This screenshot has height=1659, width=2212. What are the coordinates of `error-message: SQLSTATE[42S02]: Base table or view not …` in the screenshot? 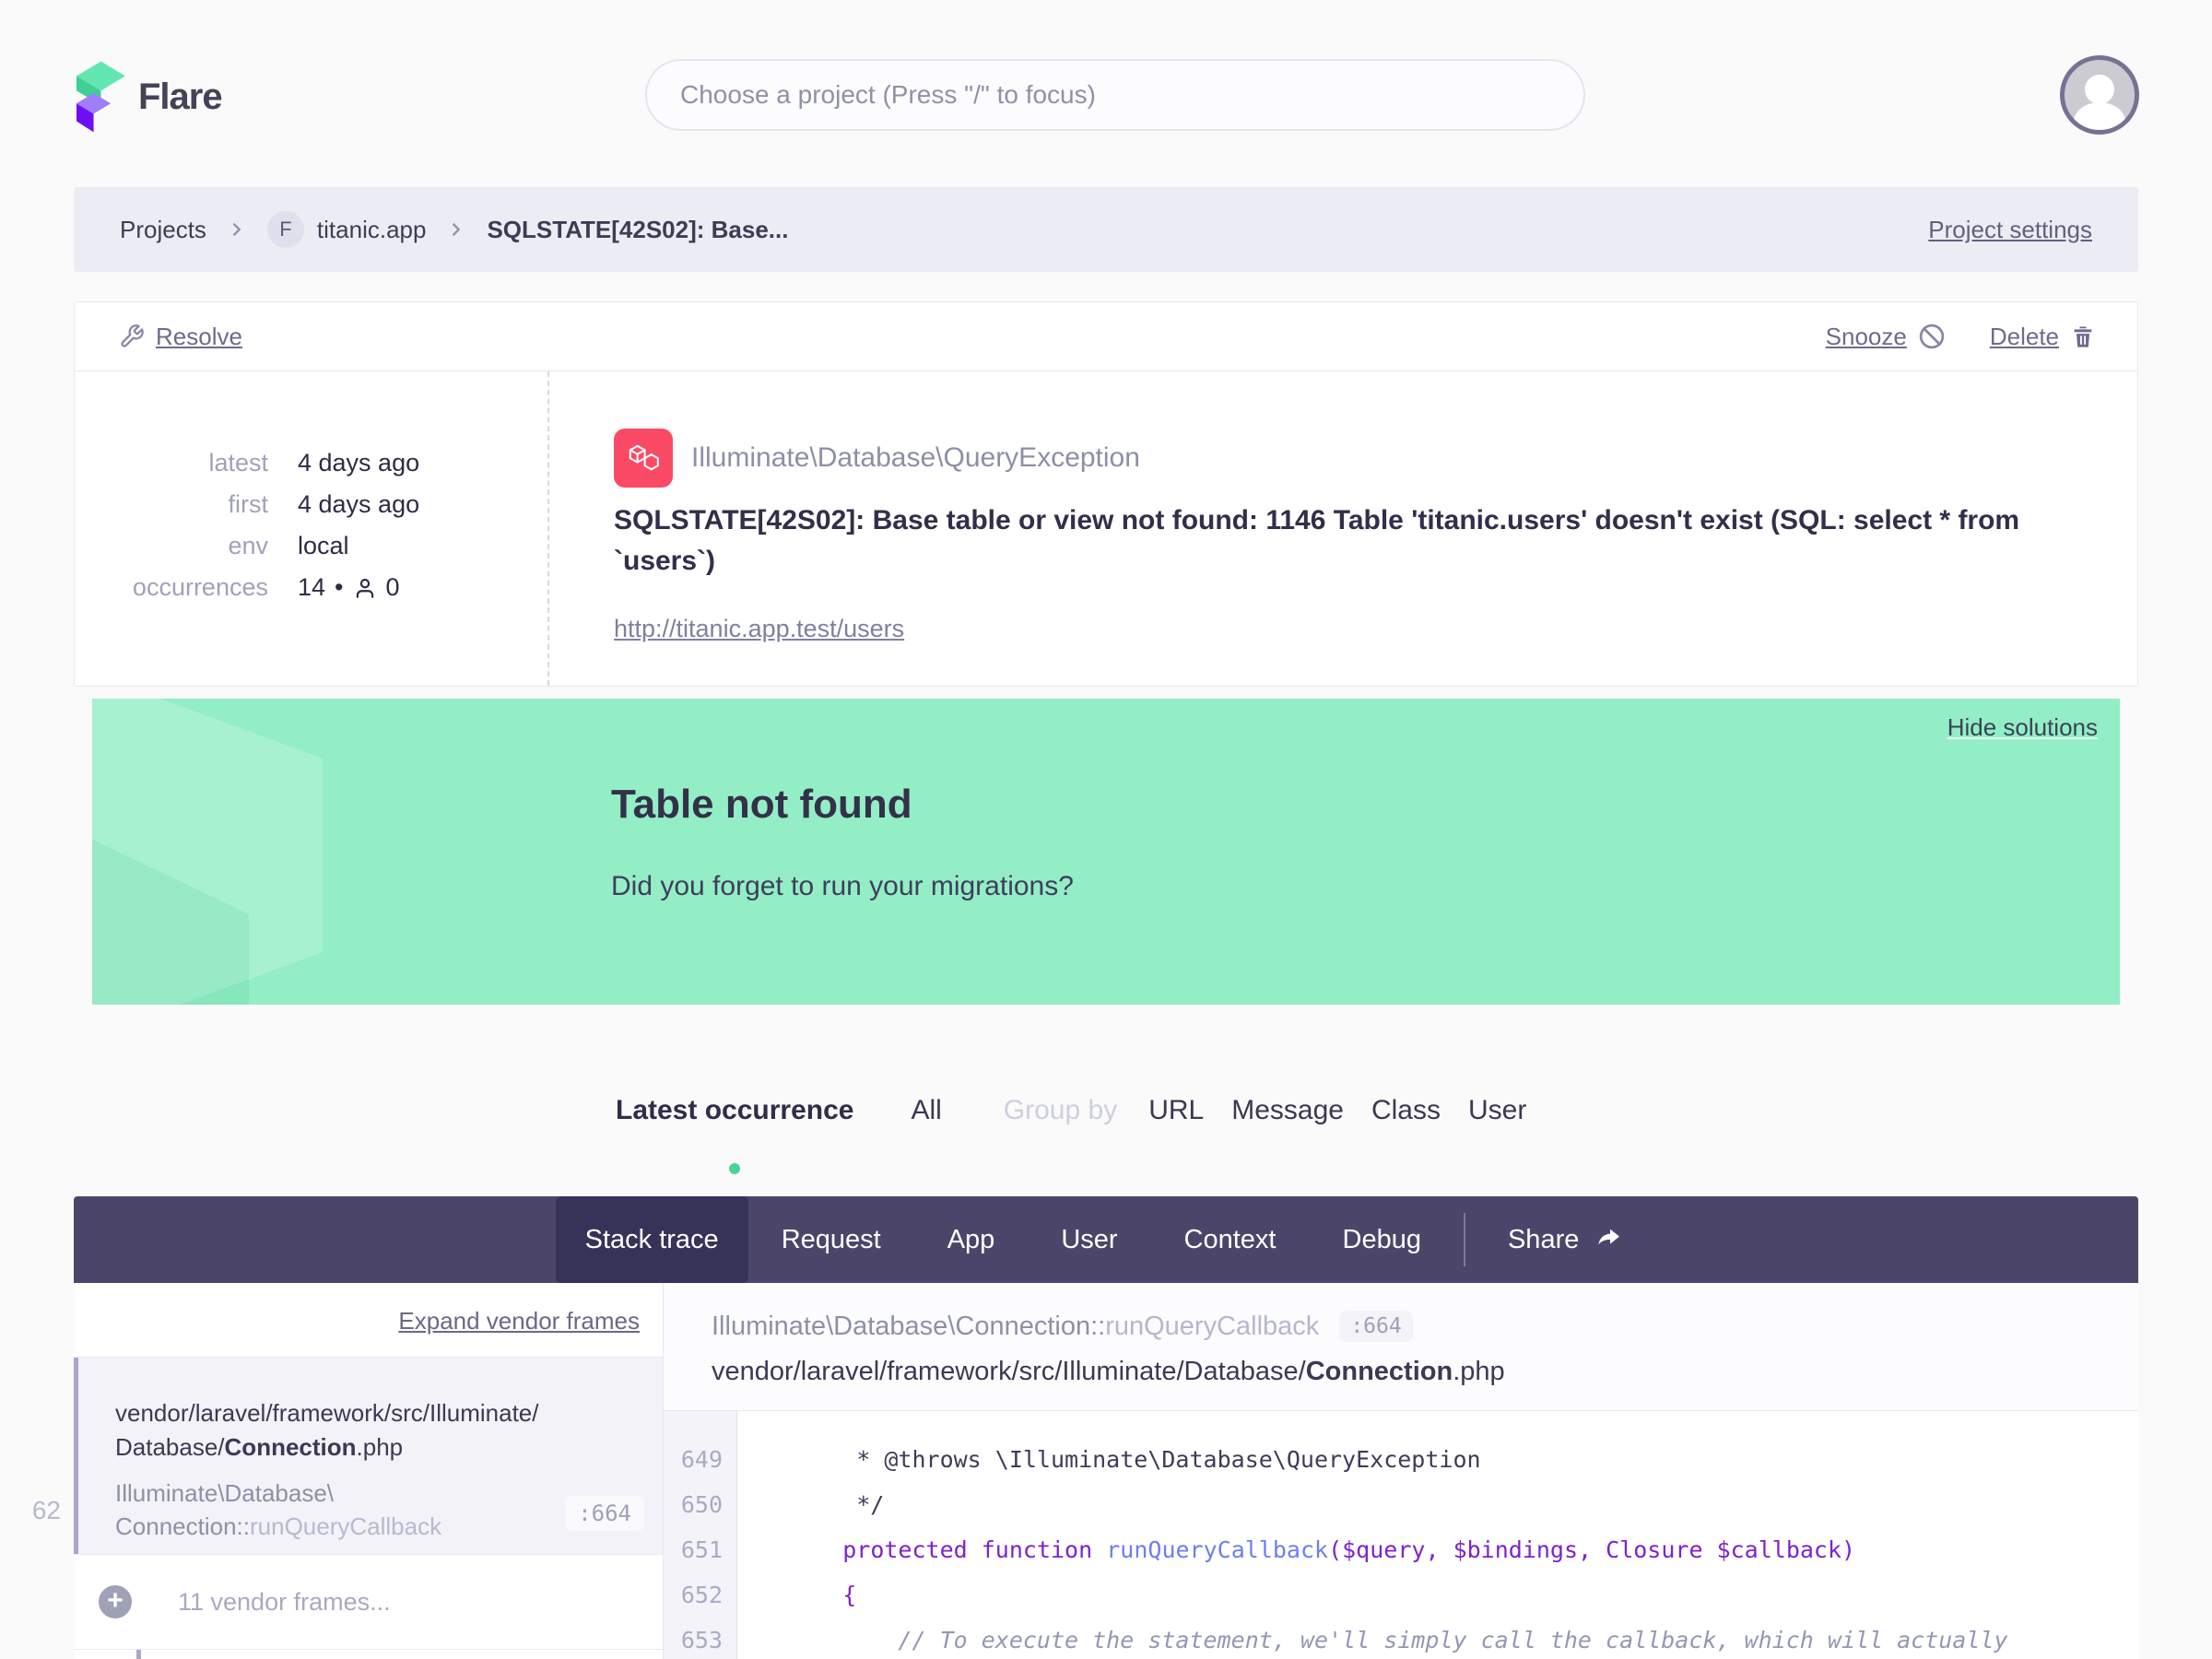 It's located at (1317, 540).